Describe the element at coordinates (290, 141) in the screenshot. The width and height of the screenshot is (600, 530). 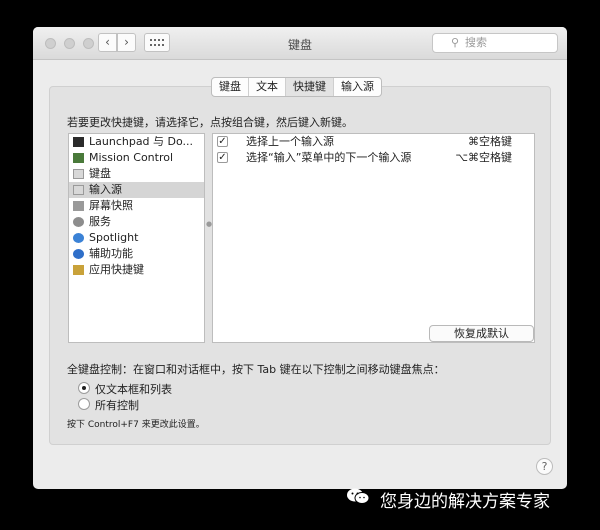
I see `shortcut-label: 选择上一个输入源` at that location.